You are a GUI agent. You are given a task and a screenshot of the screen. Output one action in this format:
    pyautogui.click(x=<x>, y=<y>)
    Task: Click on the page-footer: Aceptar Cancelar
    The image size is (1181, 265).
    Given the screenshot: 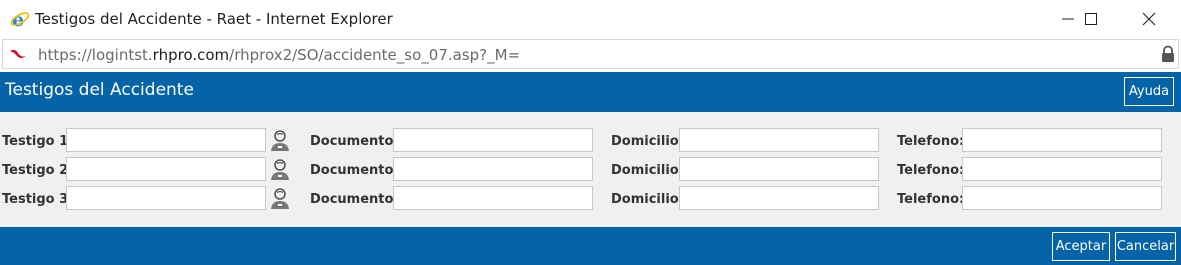 What is the action you would take?
    pyautogui.click(x=590, y=246)
    